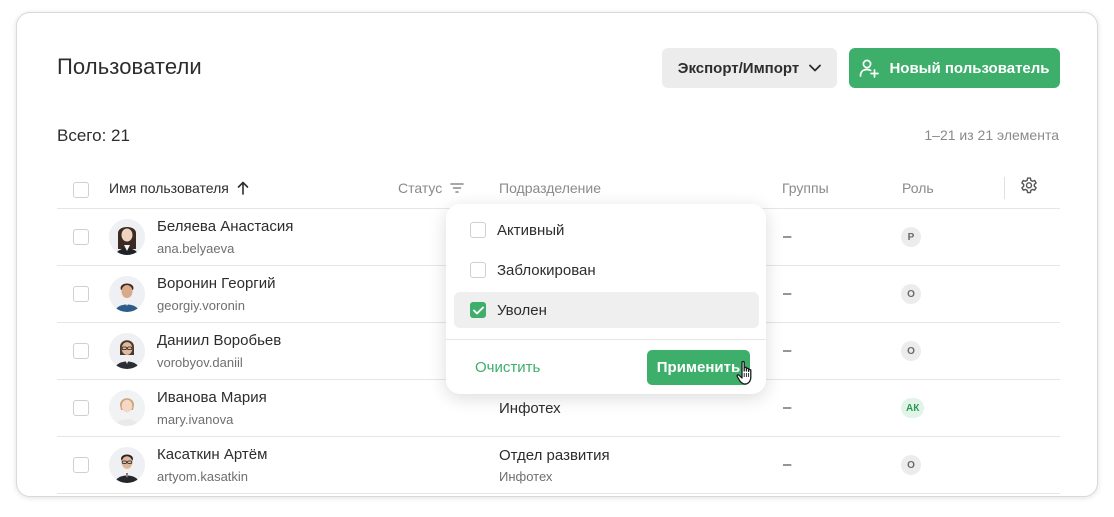  I want to click on hand-pointer-icon, so click(744, 372).